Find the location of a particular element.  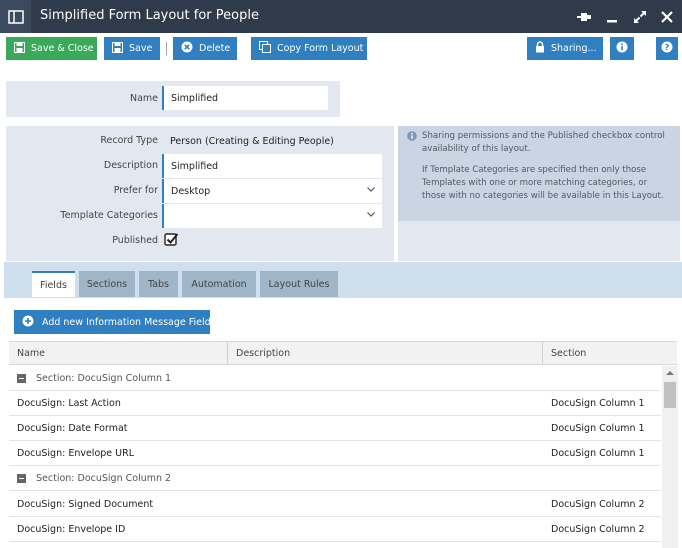

window-title: Simplified Form Layout for People is located at coordinates (149, 15).